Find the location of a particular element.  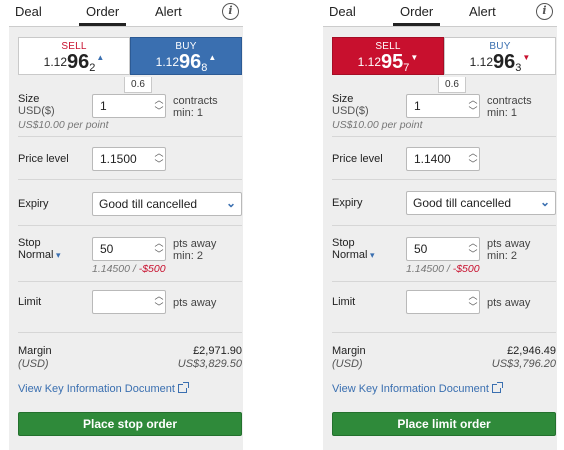

buy-button: BUY 1.12968▲ is located at coordinates (186, 56).